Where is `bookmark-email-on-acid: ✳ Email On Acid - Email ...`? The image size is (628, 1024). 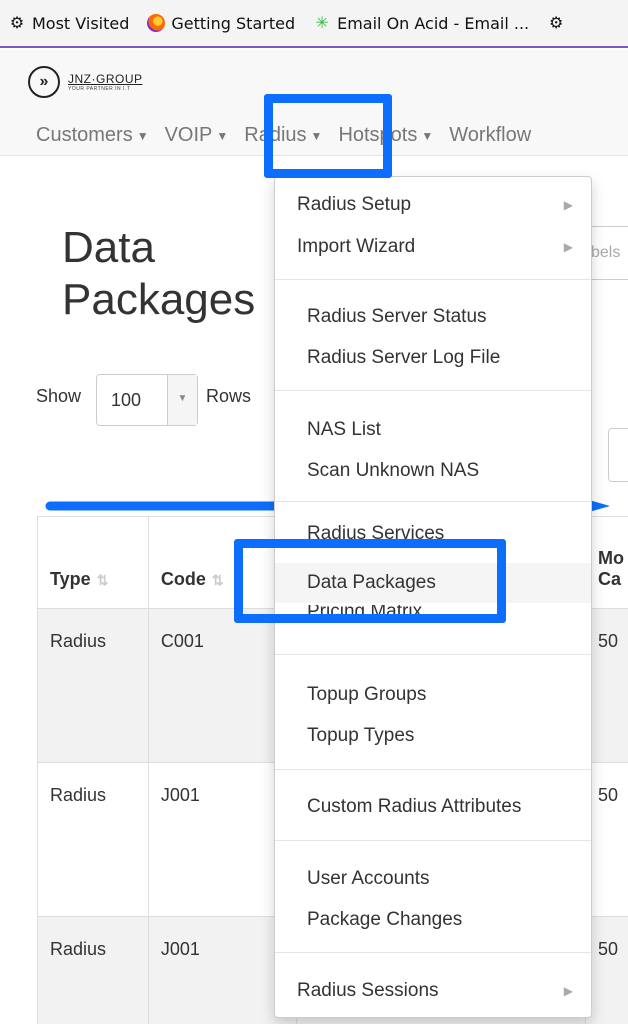 bookmark-email-on-acid: ✳ Email On Acid - Email ... is located at coordinates (421, 23).